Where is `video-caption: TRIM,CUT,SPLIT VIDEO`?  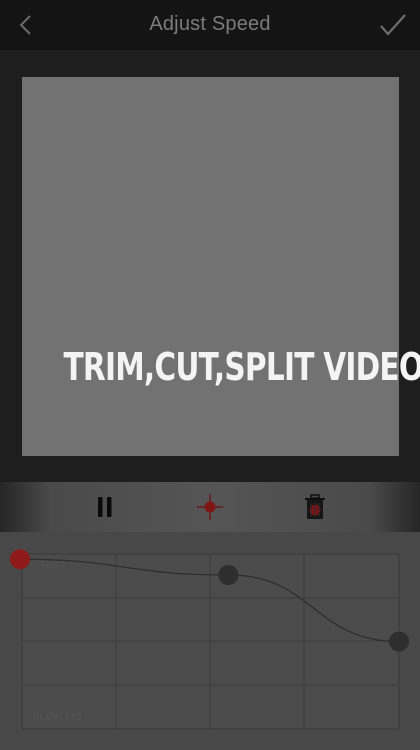 video-caption: TRIM,CUT,SPLIT VIDEO is located at coordinates (241, 367).